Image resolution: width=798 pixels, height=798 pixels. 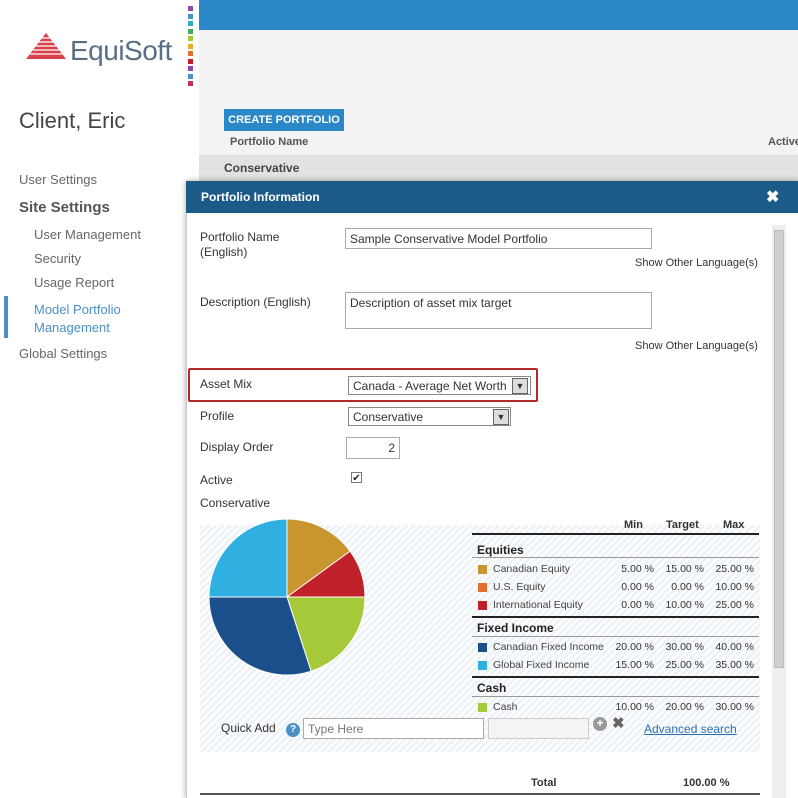 I want to click on row-min: 5.00 %, so click(x=637, y=569).